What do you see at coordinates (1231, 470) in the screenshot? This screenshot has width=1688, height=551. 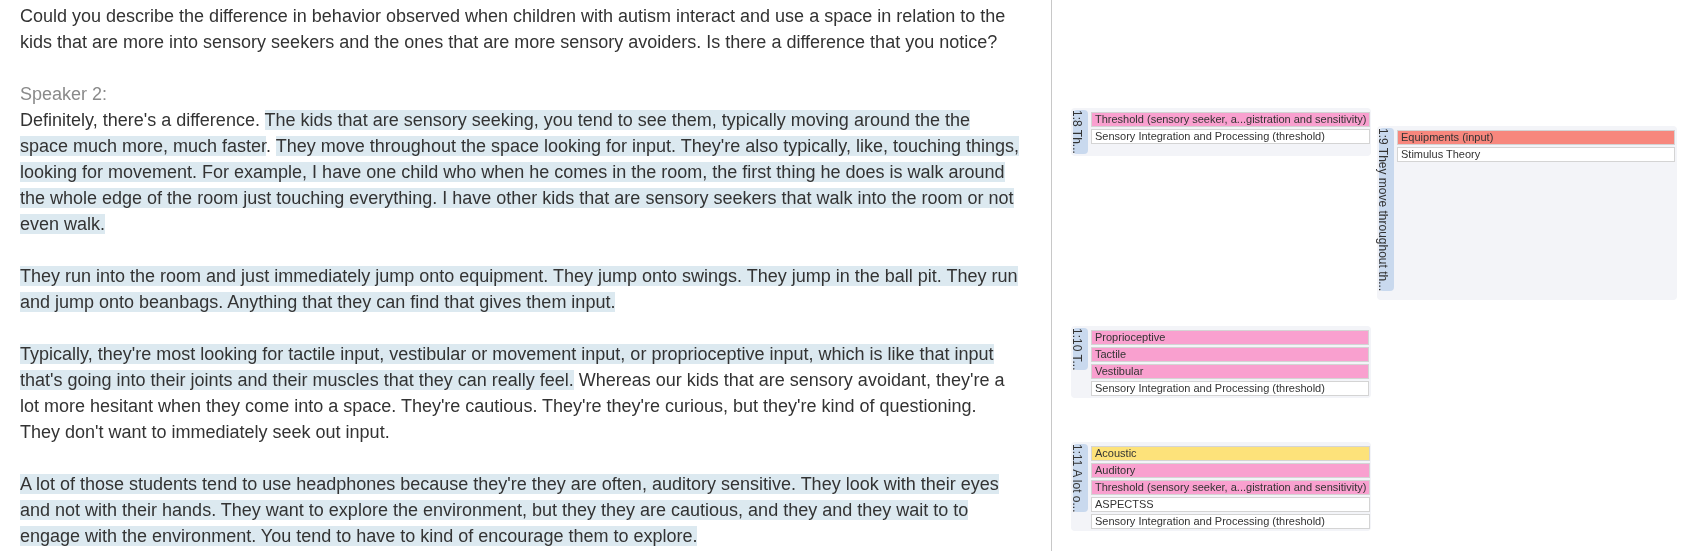 I see `code-tag: Auditory` at bounding box center [1231, 470].